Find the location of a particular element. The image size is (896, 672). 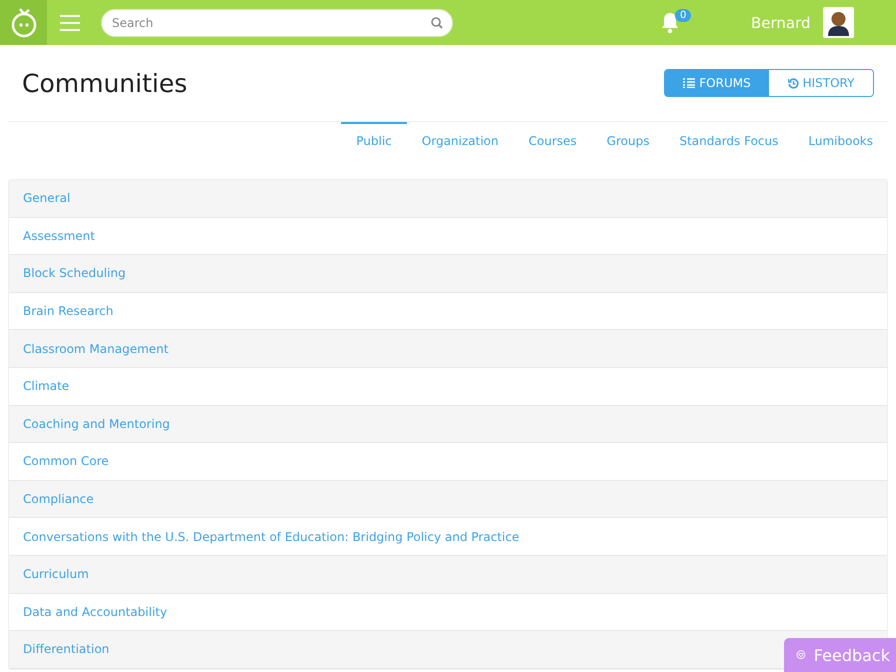

page-title: Communities is located at coordinates (105, 83).